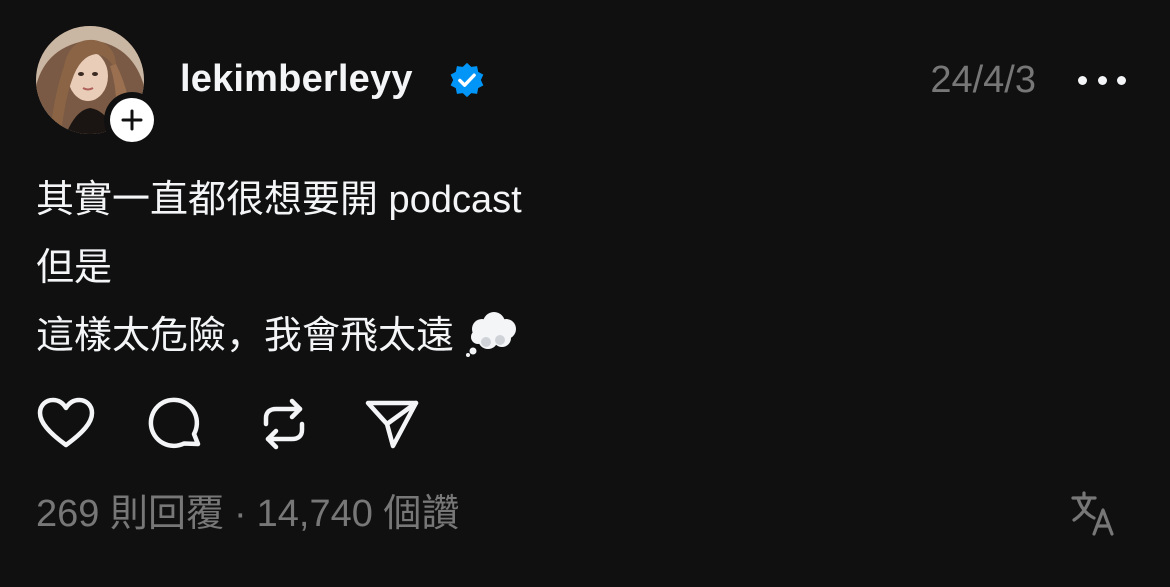  I want to click on share-button, so click(392, 424).